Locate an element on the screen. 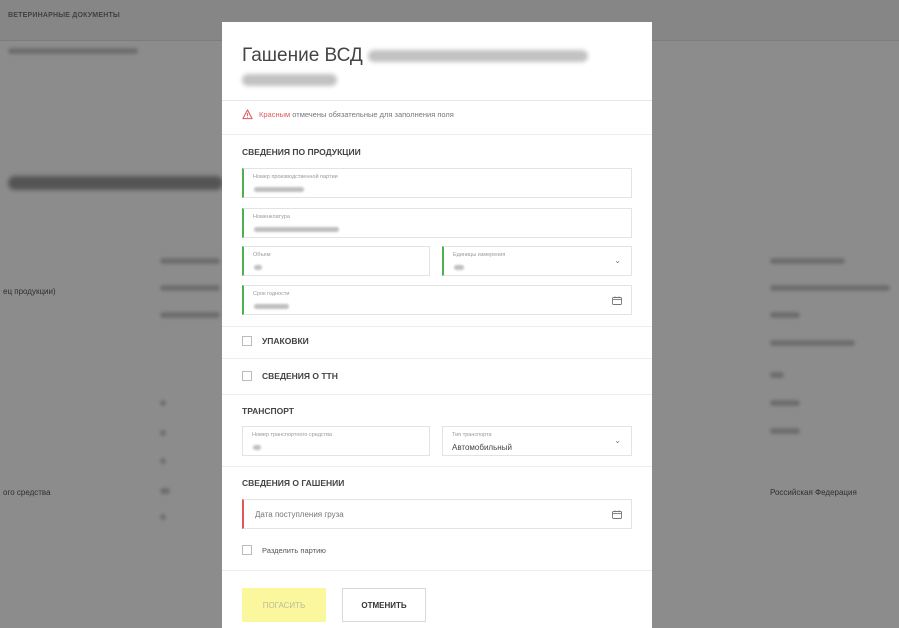  transport-type-value: Автомобильный is located at coordinates (482, 447).